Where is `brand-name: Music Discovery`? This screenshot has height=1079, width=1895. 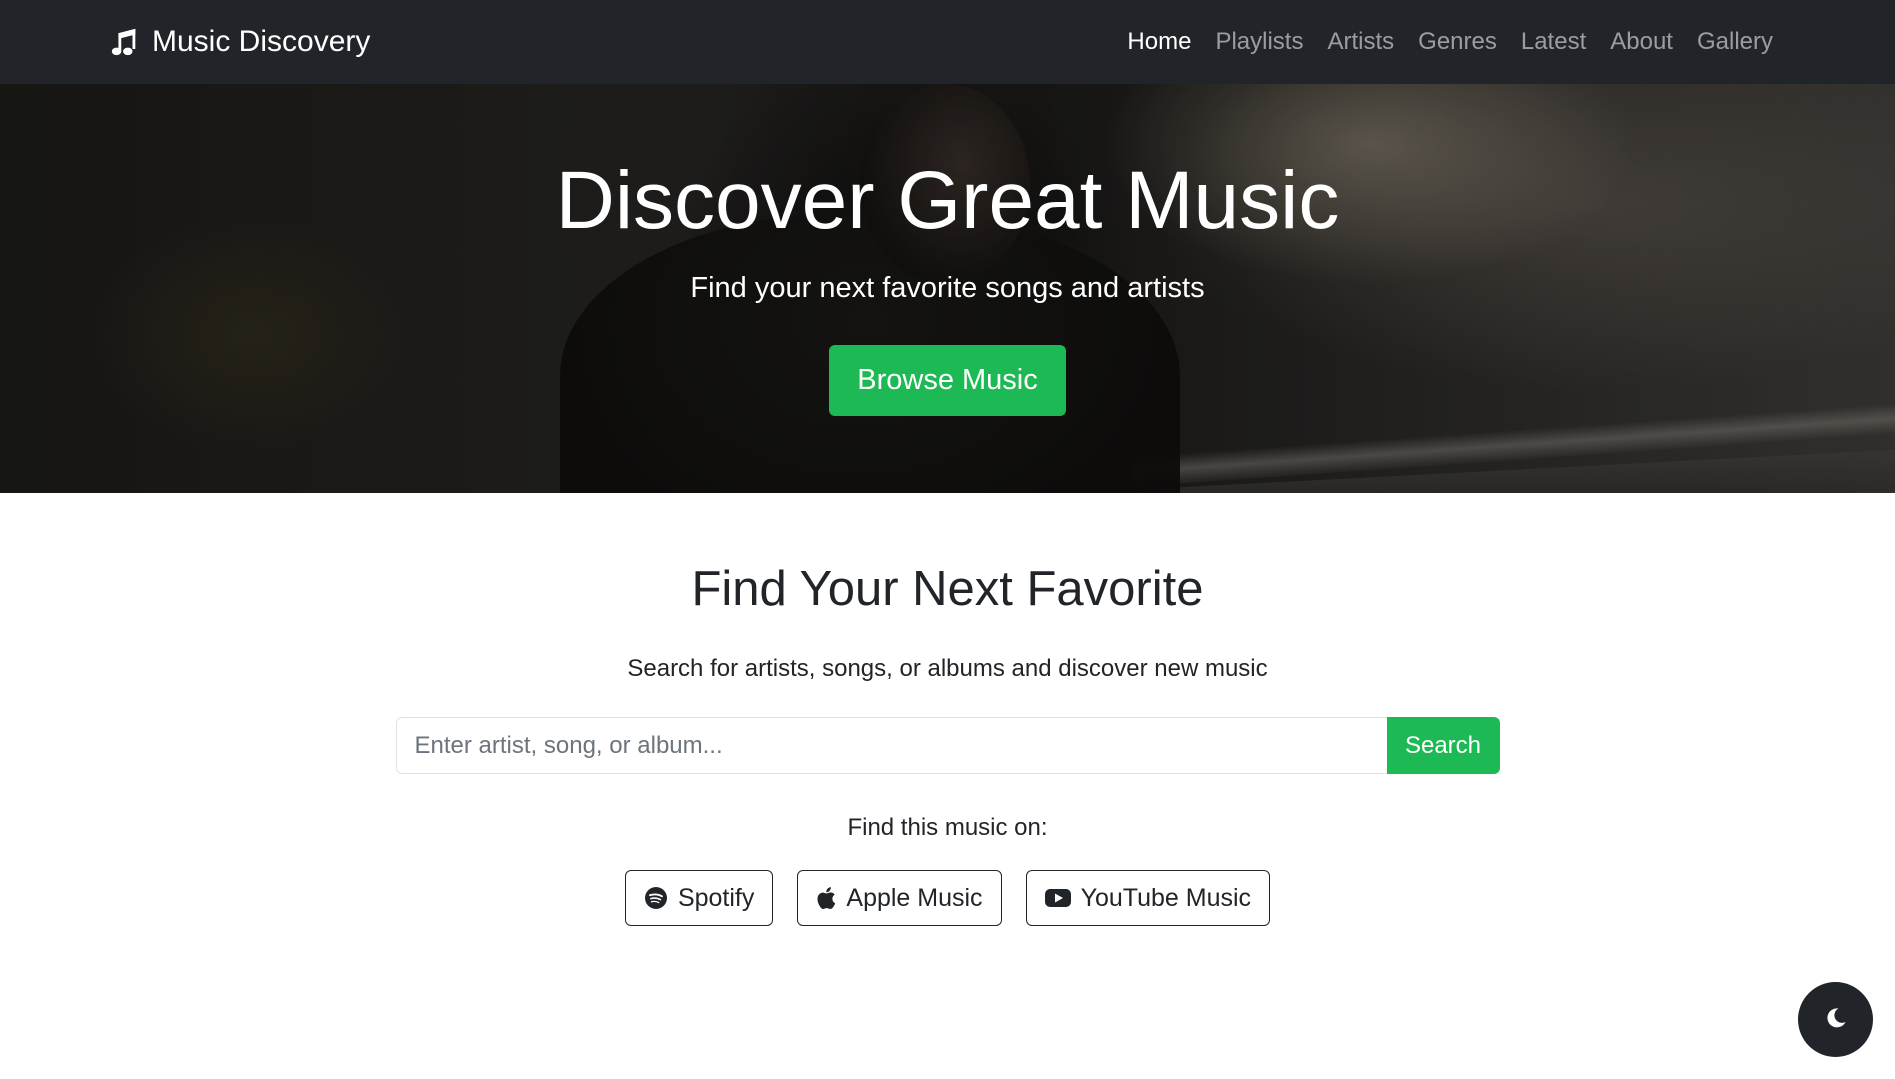
brand-name: Music Discovery is located at coordinates (261, 41).